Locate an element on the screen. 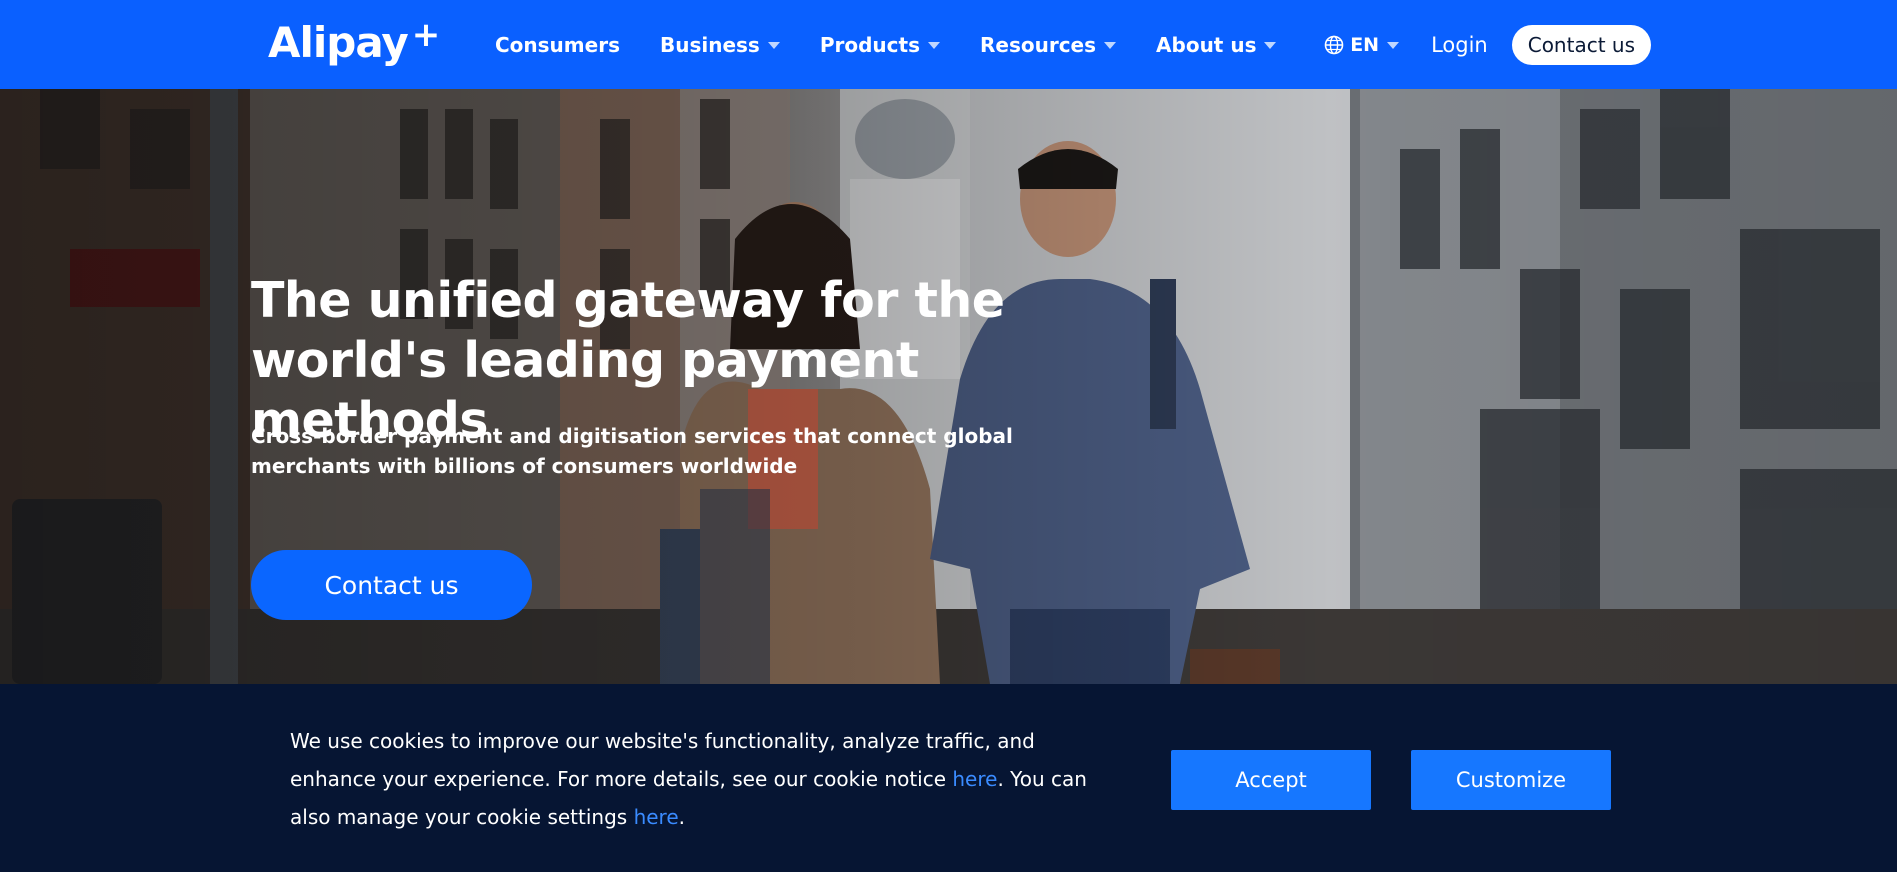  nav-item-resources: Resources is located at coordinates (1048, 44).